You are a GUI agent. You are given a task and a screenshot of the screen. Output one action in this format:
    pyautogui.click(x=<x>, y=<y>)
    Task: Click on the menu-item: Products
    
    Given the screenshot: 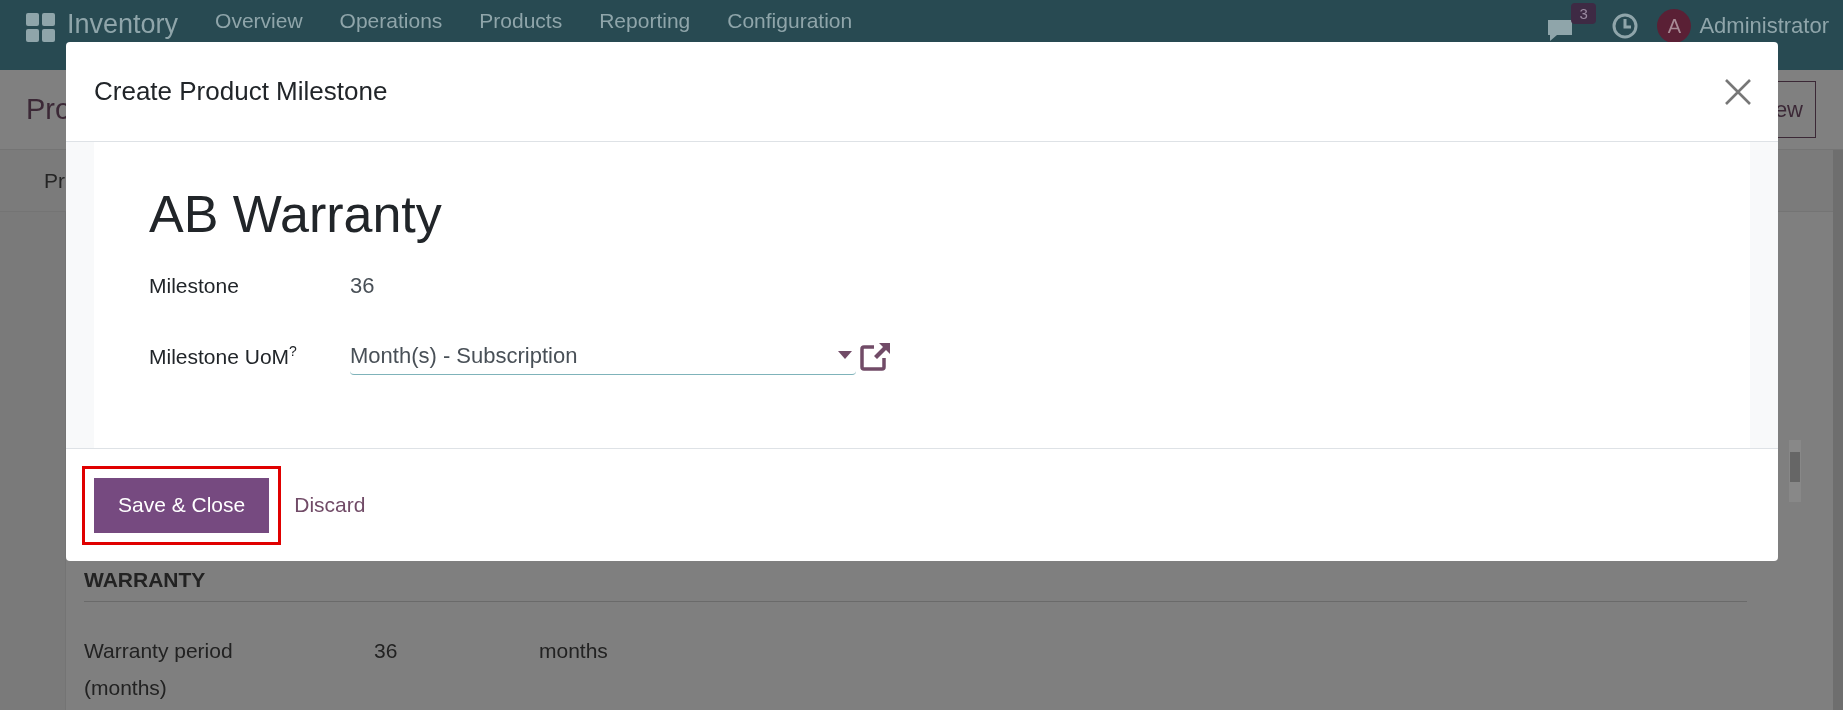 What is the action you would take?
    pyautogui.click(x=521, y=21)
    